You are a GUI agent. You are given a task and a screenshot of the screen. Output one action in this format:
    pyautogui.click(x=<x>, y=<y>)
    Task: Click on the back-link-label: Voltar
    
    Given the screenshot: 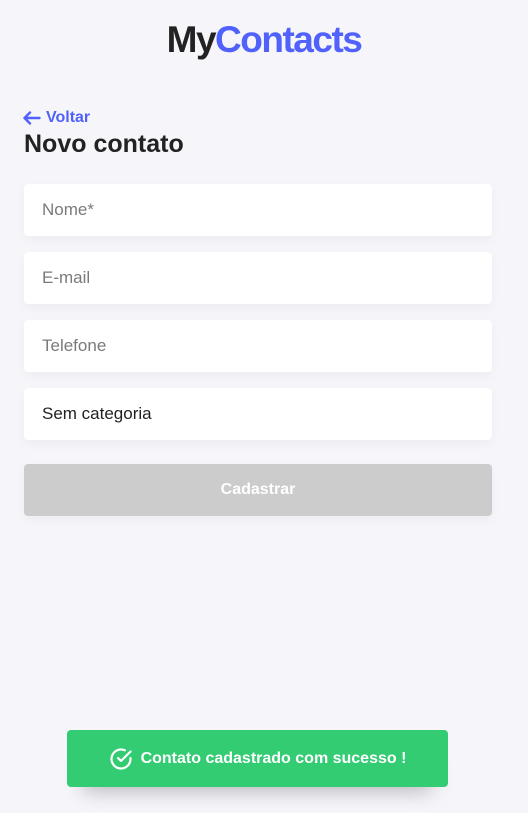 What is the action you would take?
    pyautogui.click(x=68, y=117)
    